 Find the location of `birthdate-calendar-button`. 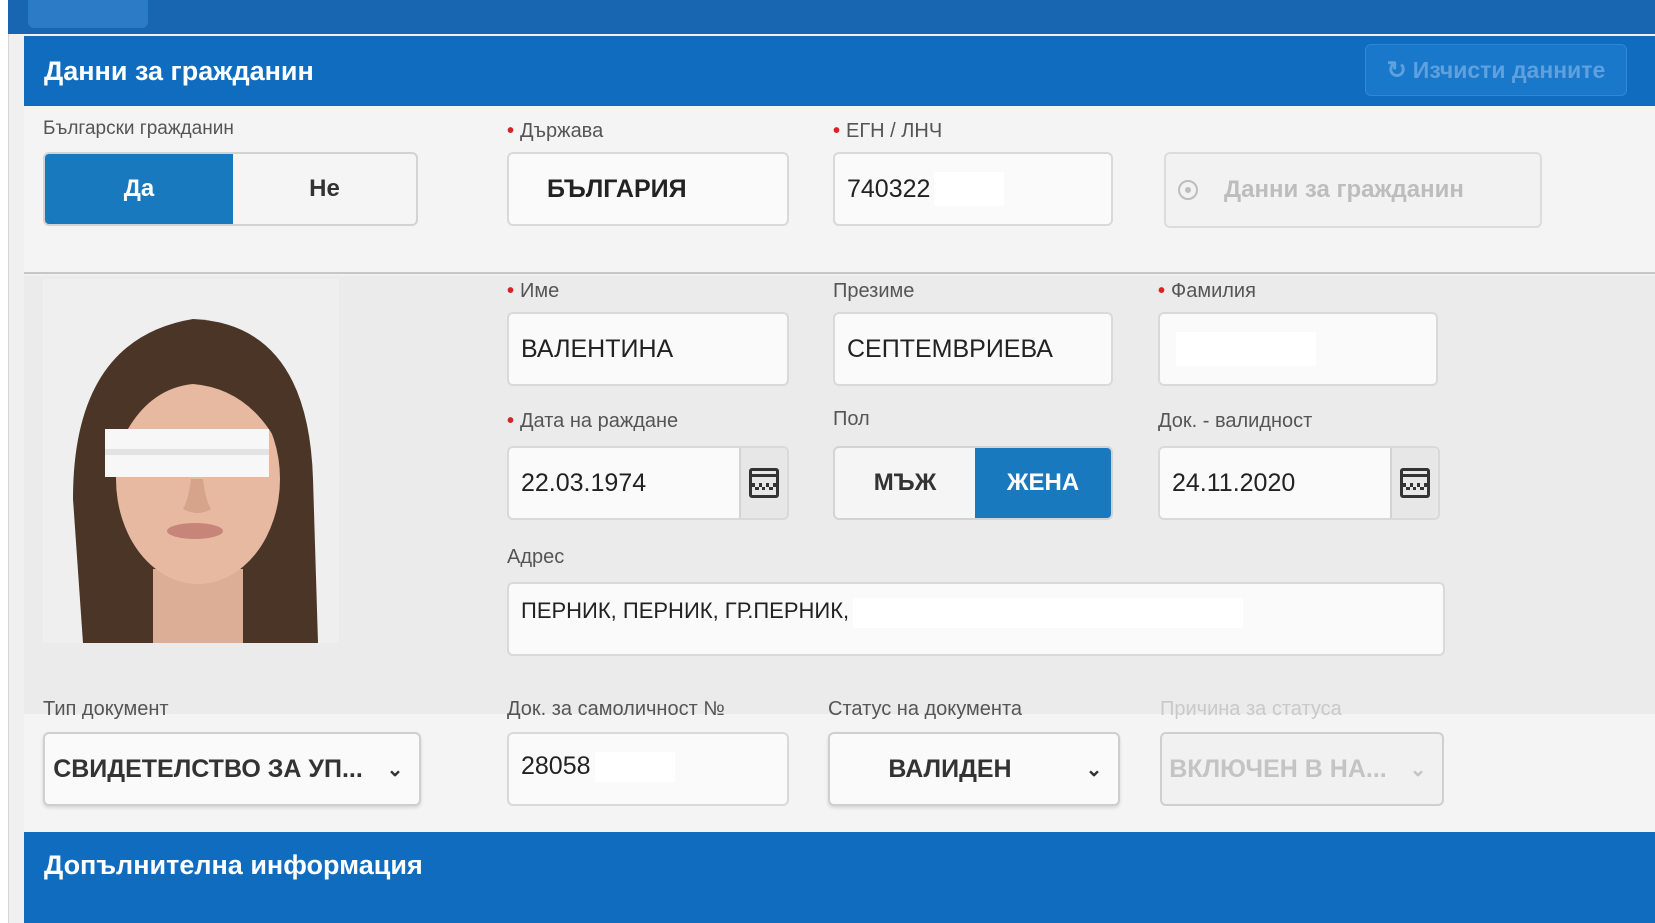

birthdate-calendar-button is located at coordinates (763, 483).